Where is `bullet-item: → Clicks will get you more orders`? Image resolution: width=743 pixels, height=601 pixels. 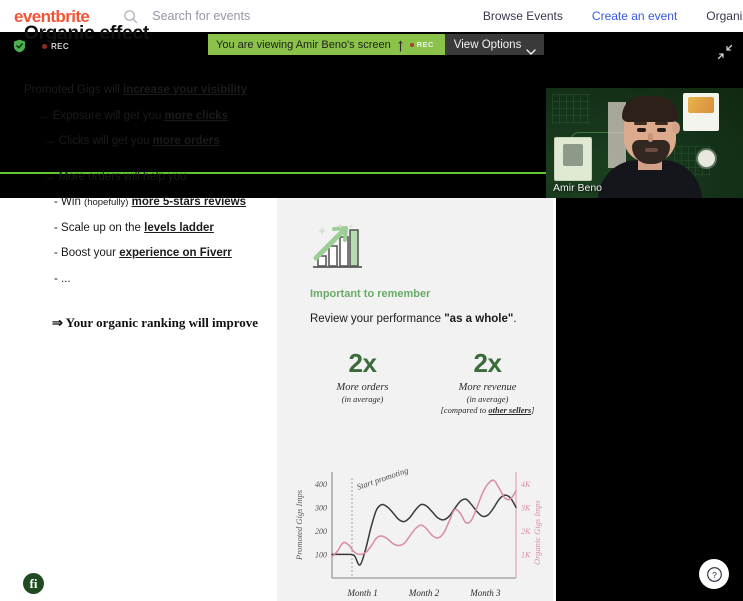 bullet-item: → Clicks will get you more orders is located at coordinates (159, 141).